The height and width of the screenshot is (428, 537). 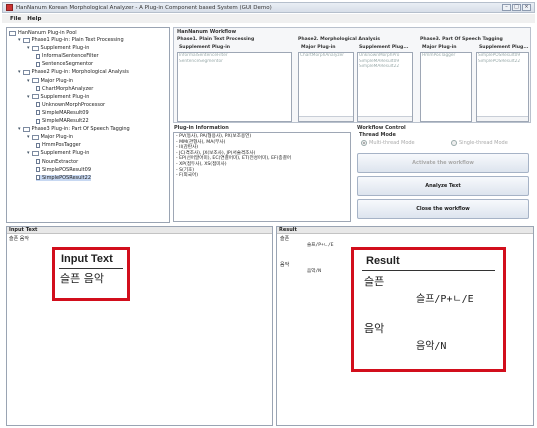 I want to click on tree-item-hmm-pos-tagger: HmmPosTagger, so click(x=58, y=145).